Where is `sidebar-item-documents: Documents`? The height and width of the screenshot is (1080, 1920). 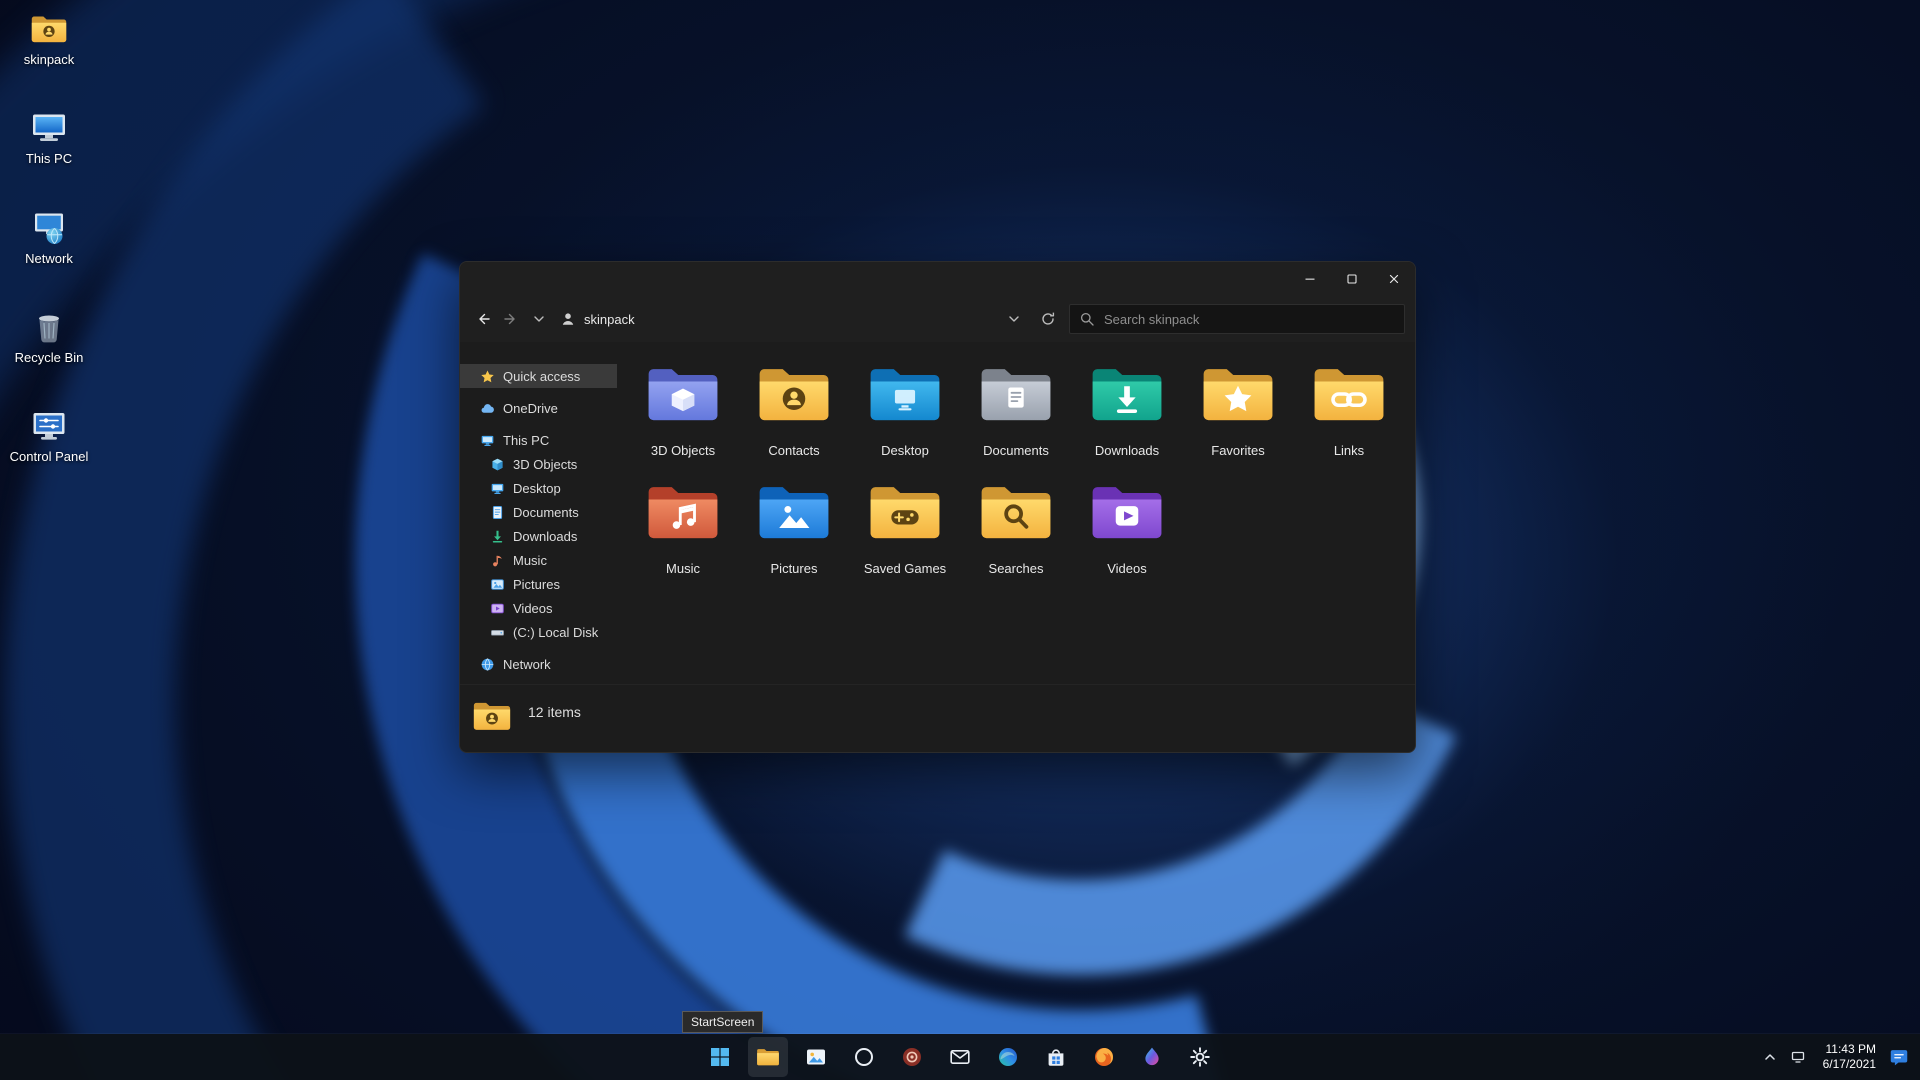
sidebar-item-documents: Documents is located at coordinates (538, 512).